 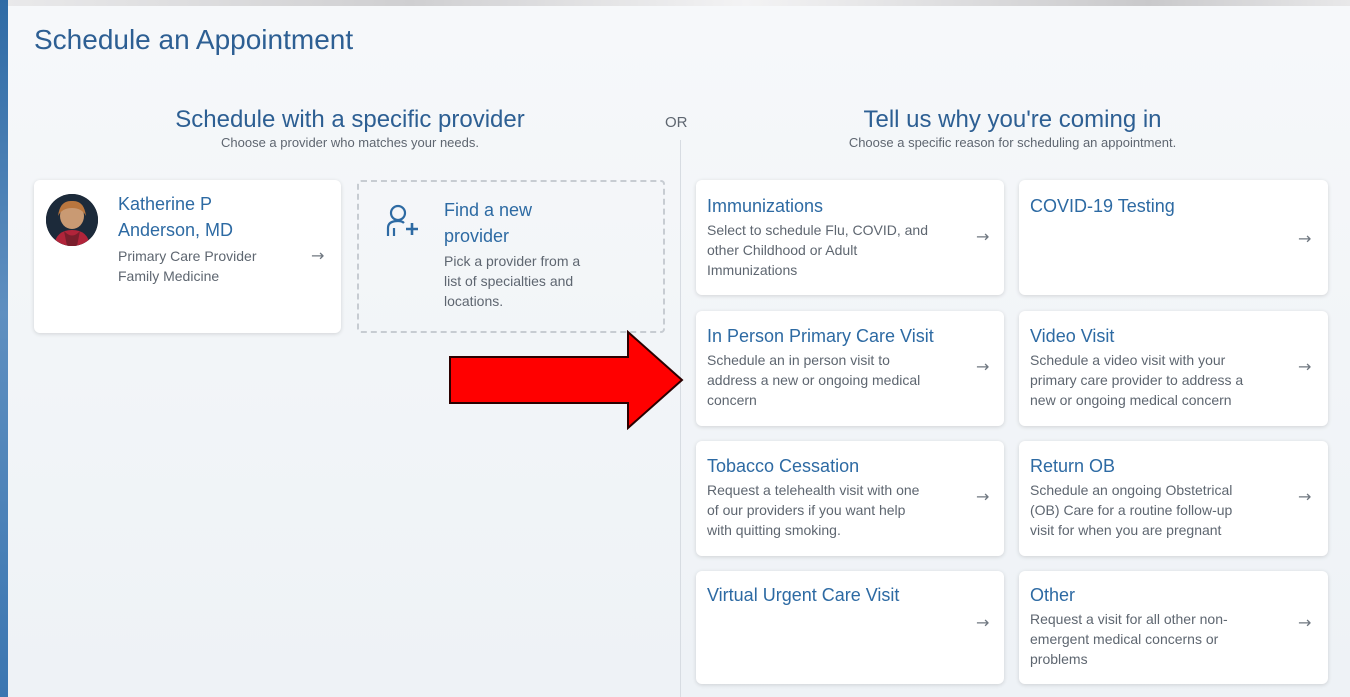 I want to click on find-provider-desc-line1: Pick a provider from a, so click(x=512, y=261).